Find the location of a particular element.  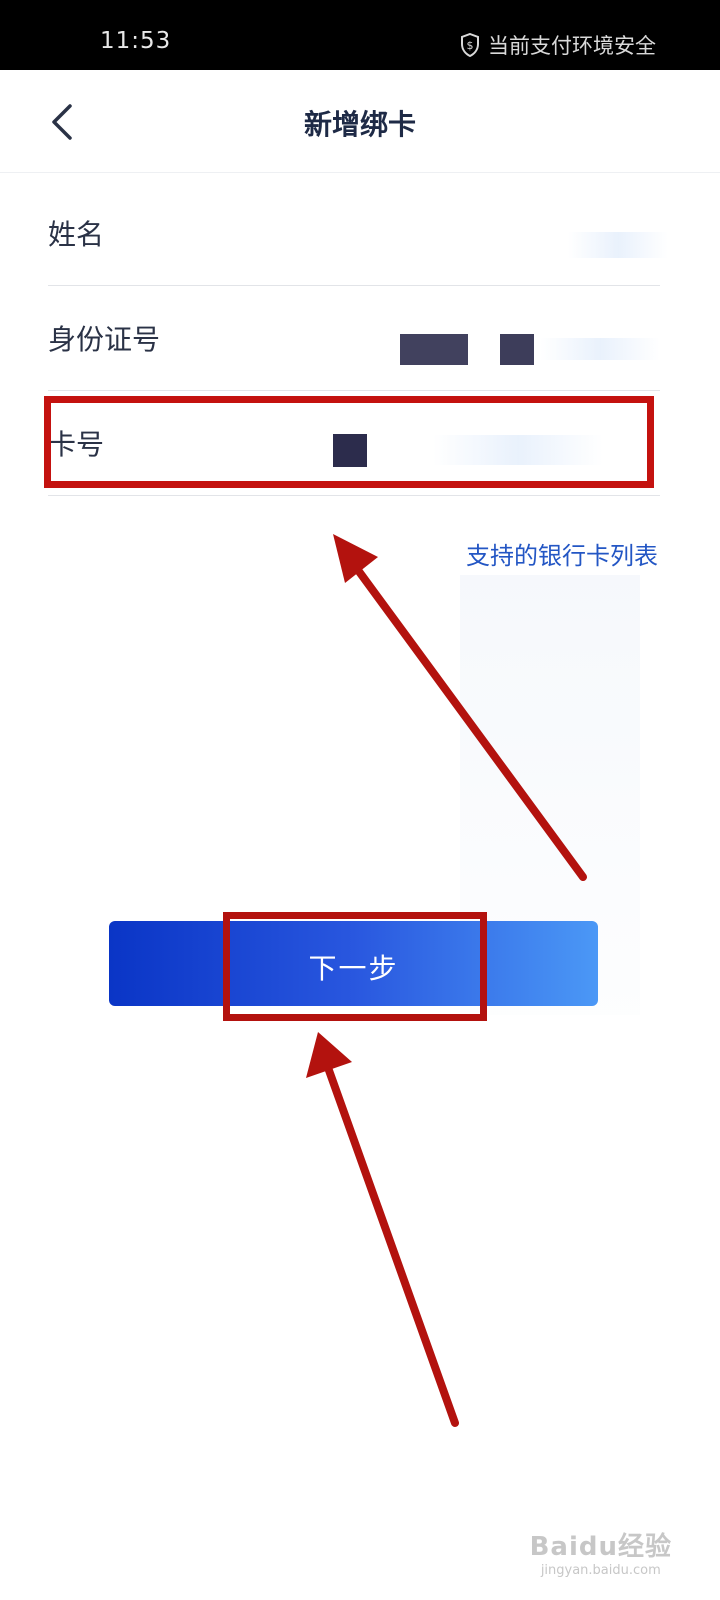

arrow-to-next-button is located at coordinates (382, 1229).